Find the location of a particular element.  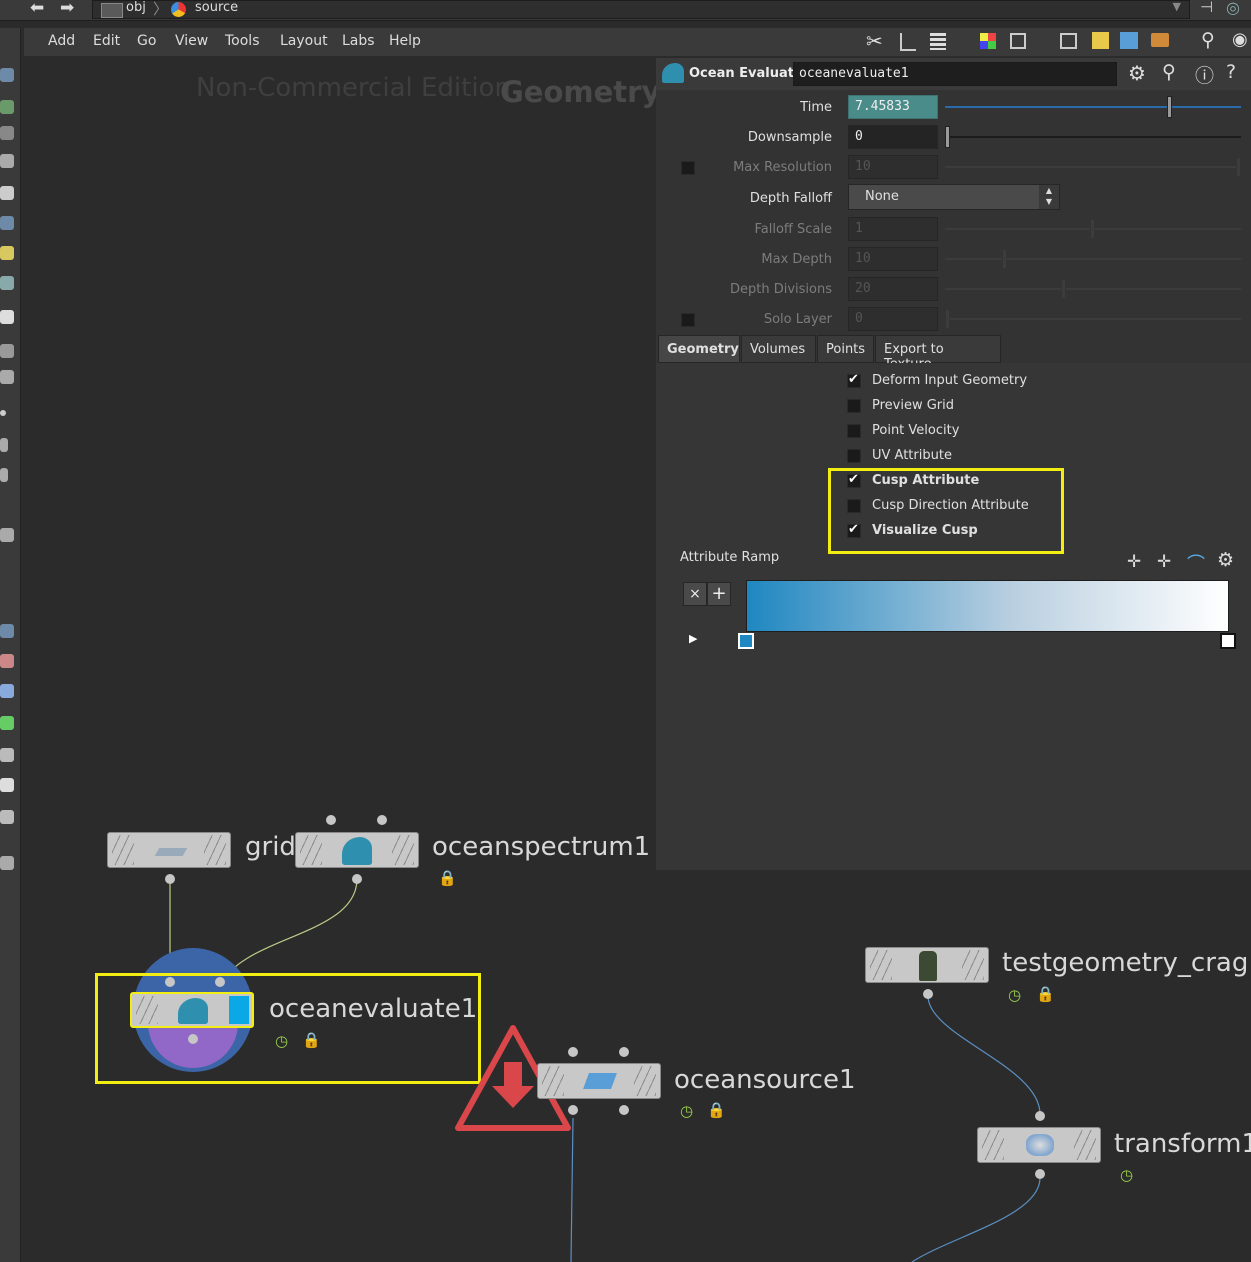

sticky-note-icon is located at coordinates (1100, 40).